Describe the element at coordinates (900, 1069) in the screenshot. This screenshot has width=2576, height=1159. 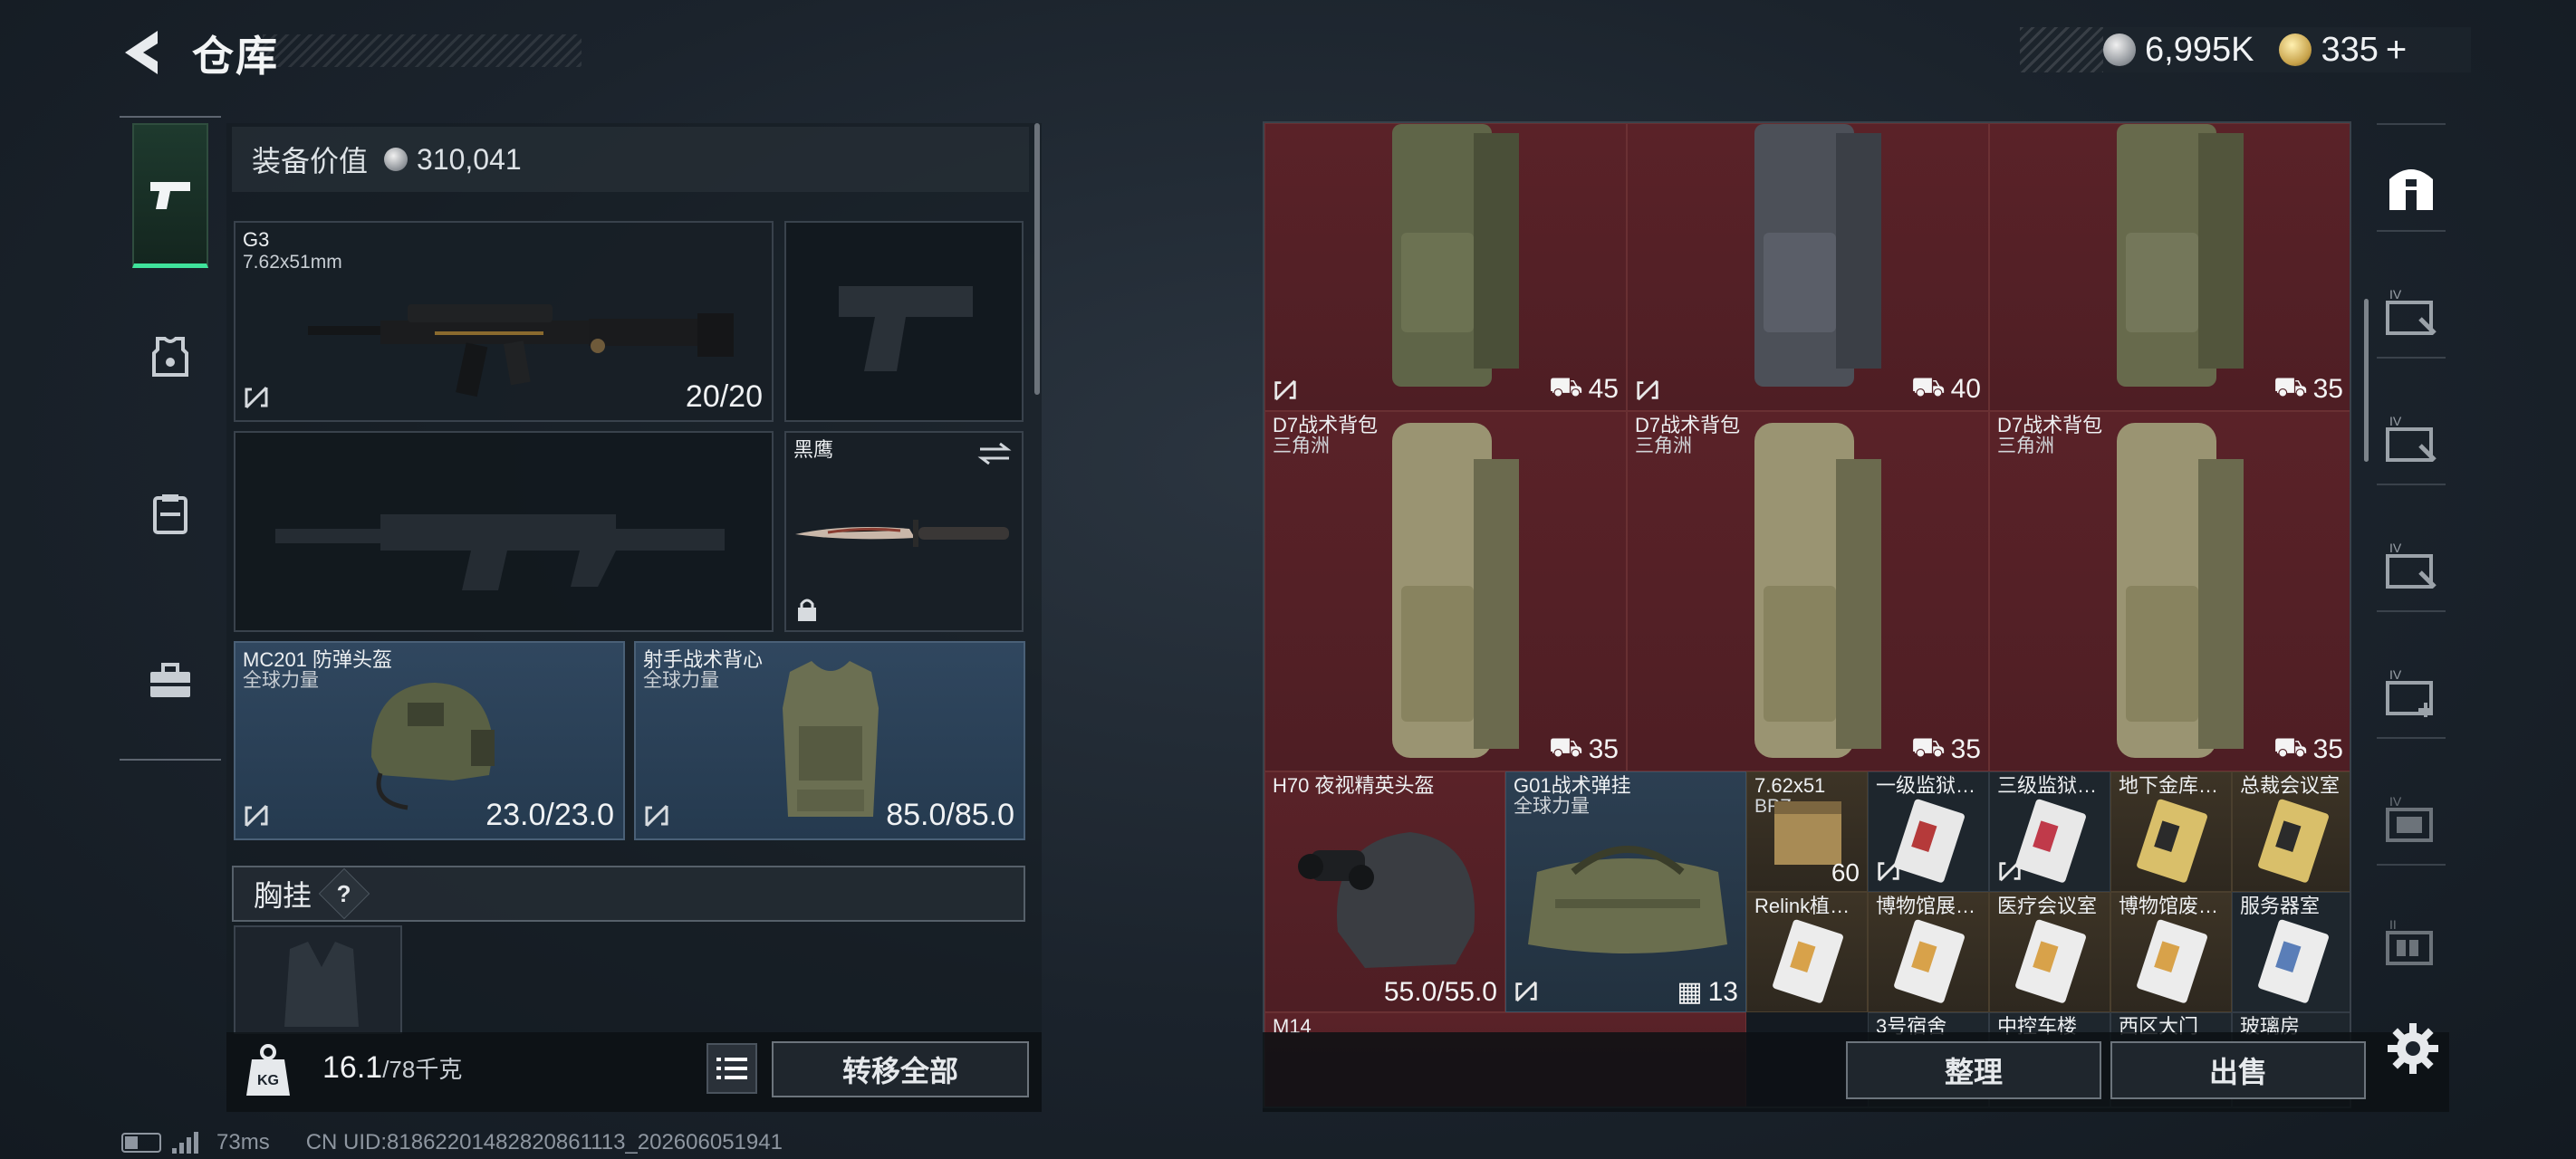
I see `transfer-all-button: 转移全部` at that location.